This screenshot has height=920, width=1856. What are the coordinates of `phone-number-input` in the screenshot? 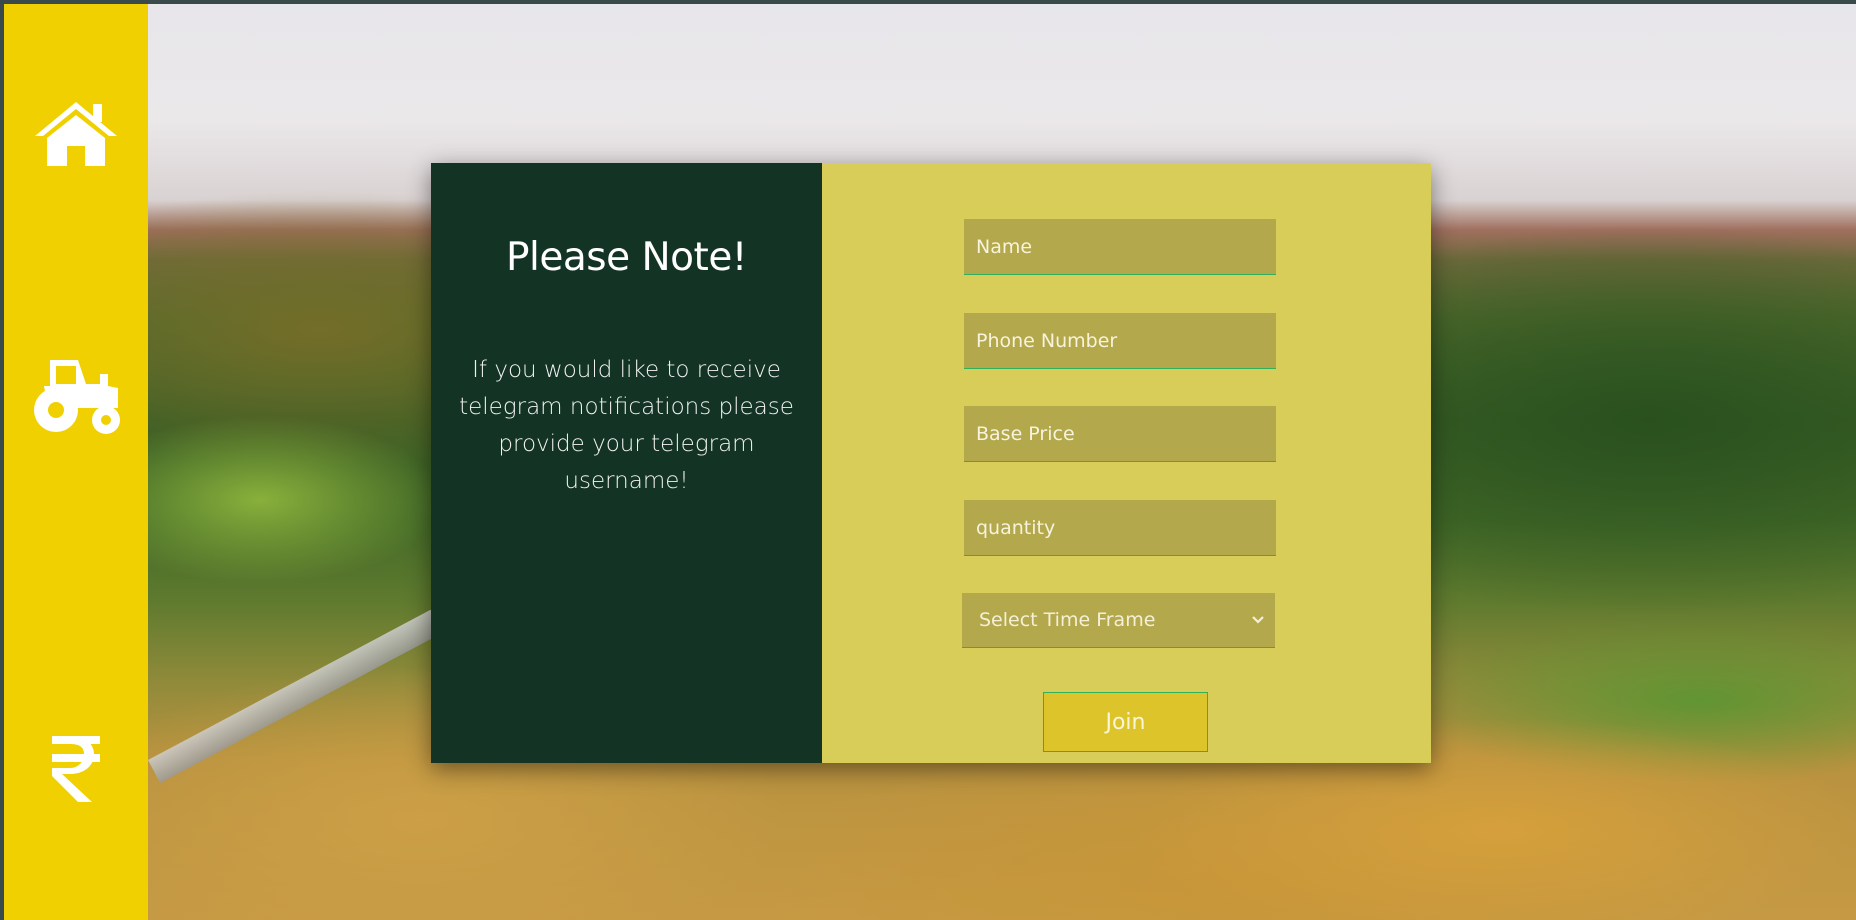 It's located at (1120, 341).